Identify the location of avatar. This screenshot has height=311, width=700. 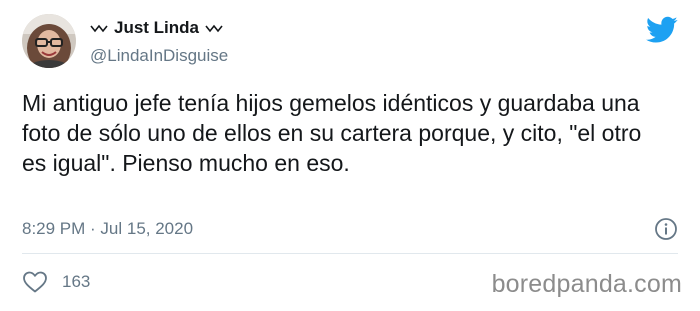
(49, 41).